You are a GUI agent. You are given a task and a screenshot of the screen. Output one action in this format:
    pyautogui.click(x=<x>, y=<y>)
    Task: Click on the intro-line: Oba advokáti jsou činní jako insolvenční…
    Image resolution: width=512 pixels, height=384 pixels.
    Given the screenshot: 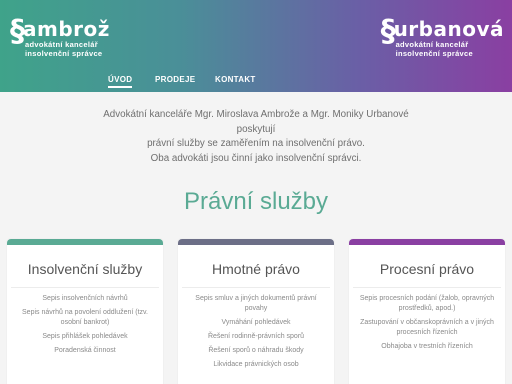 What is the action you would take?
    pyautogui.click(x=256, y=158)
    